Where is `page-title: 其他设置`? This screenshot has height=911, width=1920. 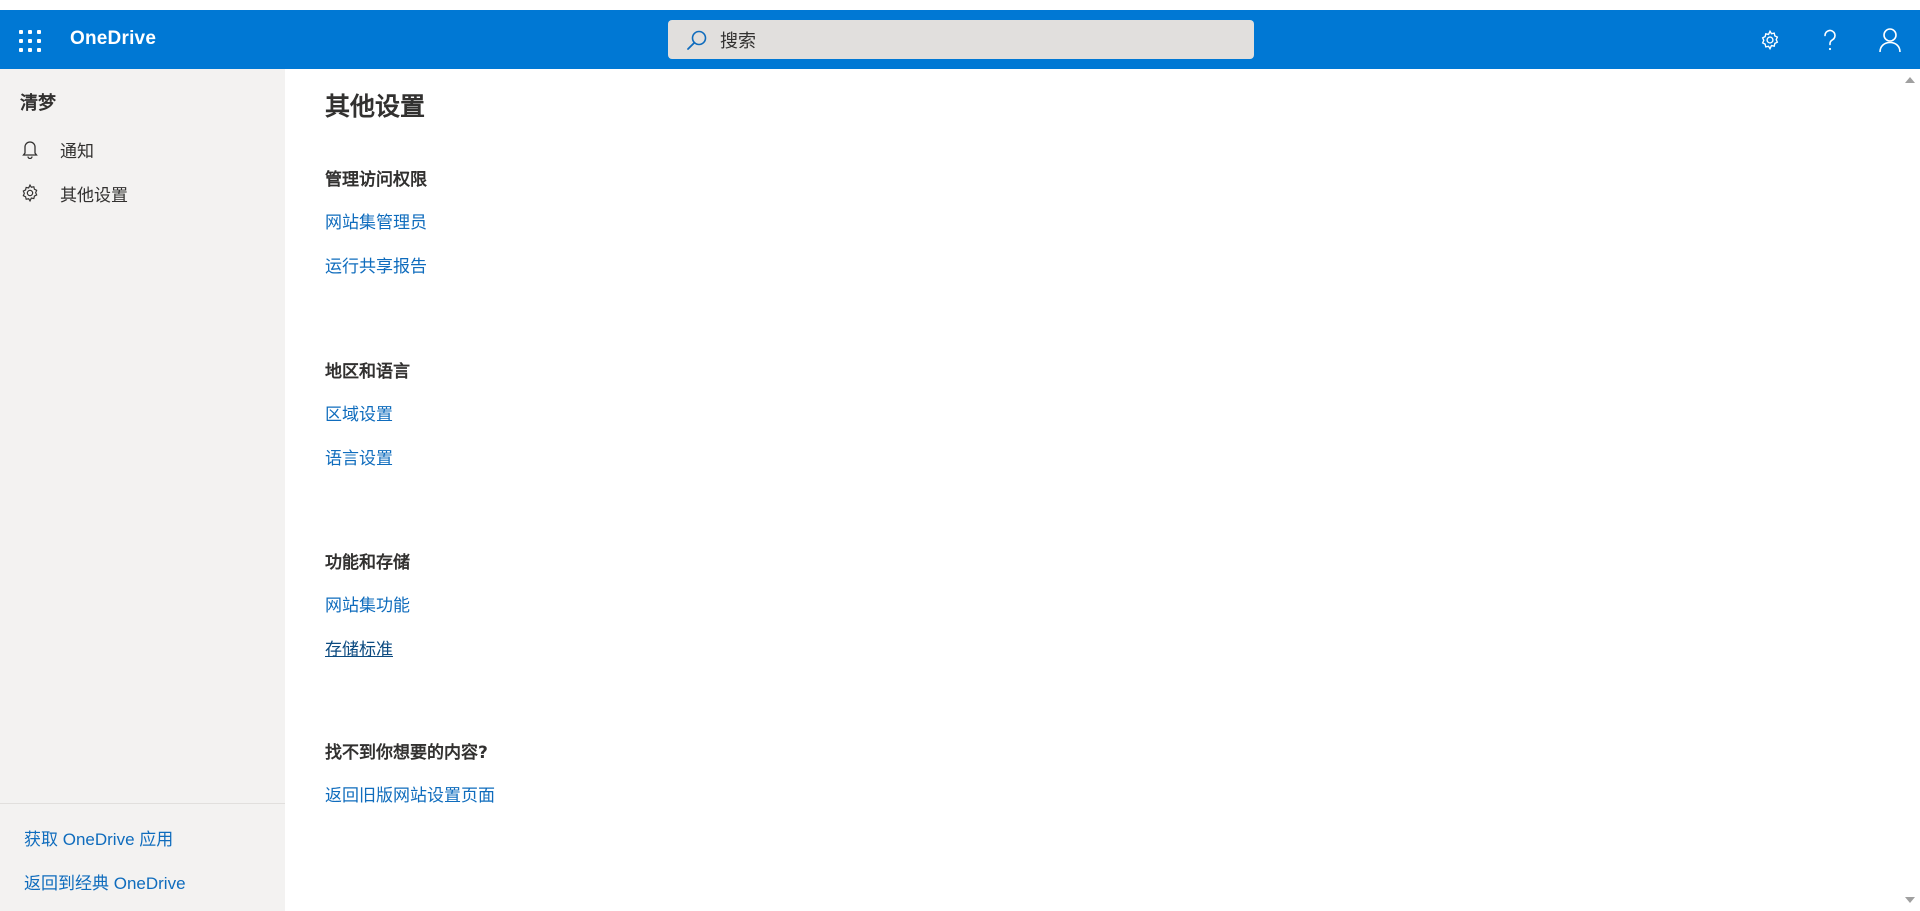 page-title: 其他设置 is located at coordinates (375, 106).